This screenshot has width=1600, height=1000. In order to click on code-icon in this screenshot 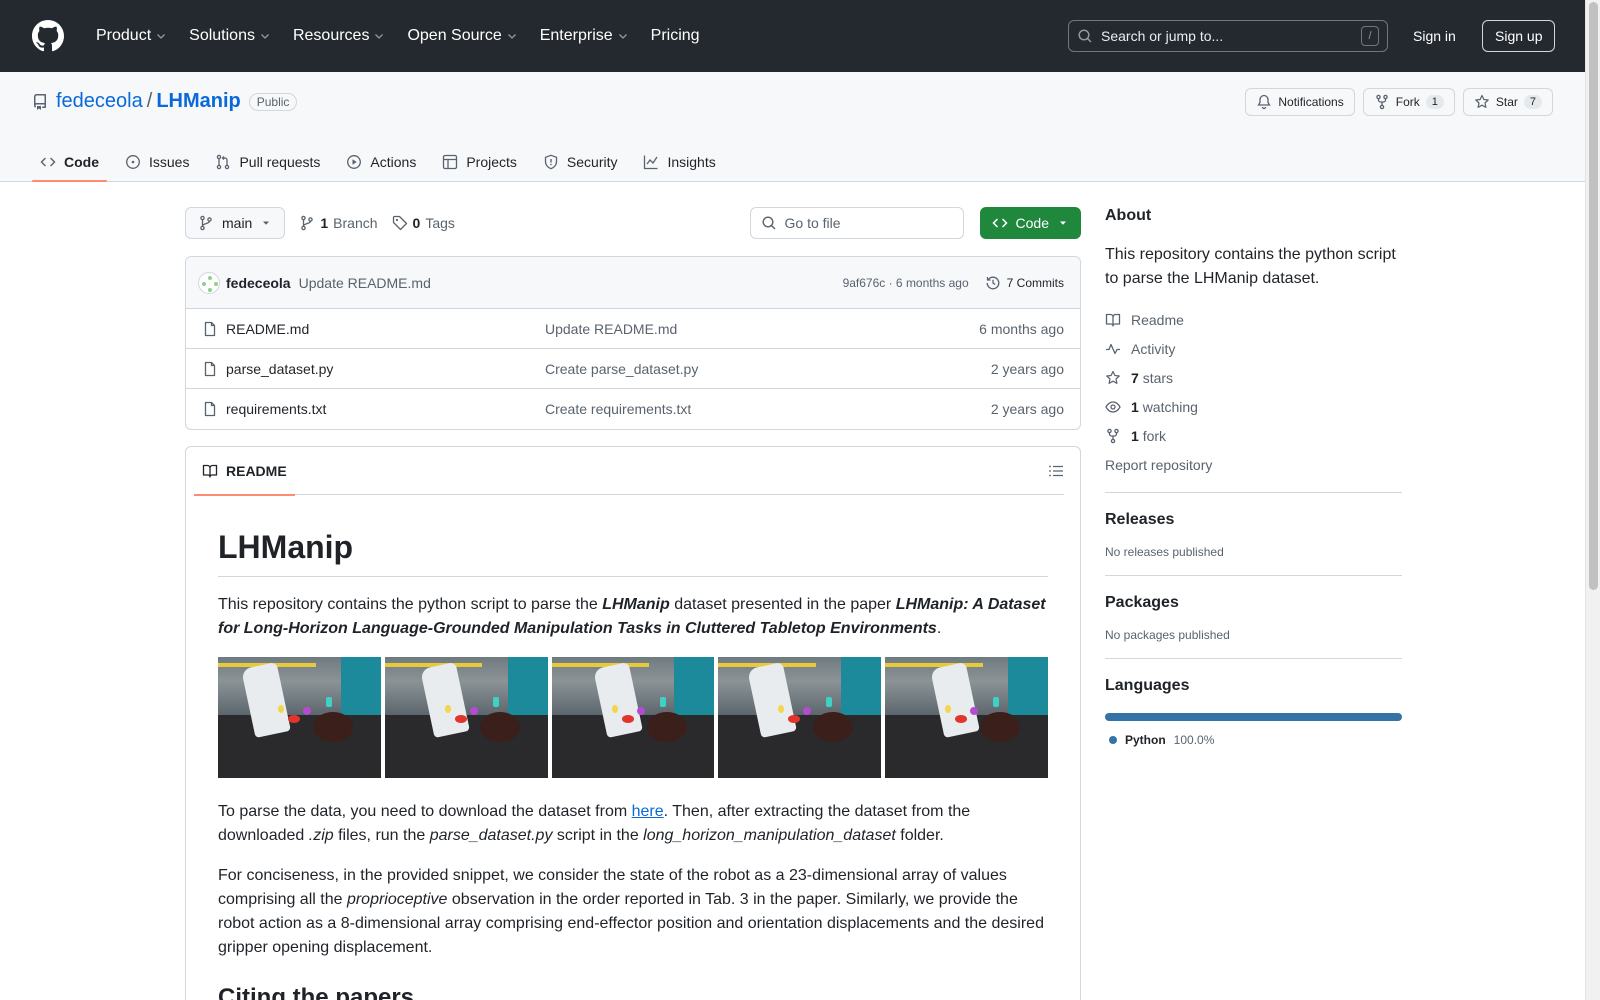, I will do `click(999, 223)`.